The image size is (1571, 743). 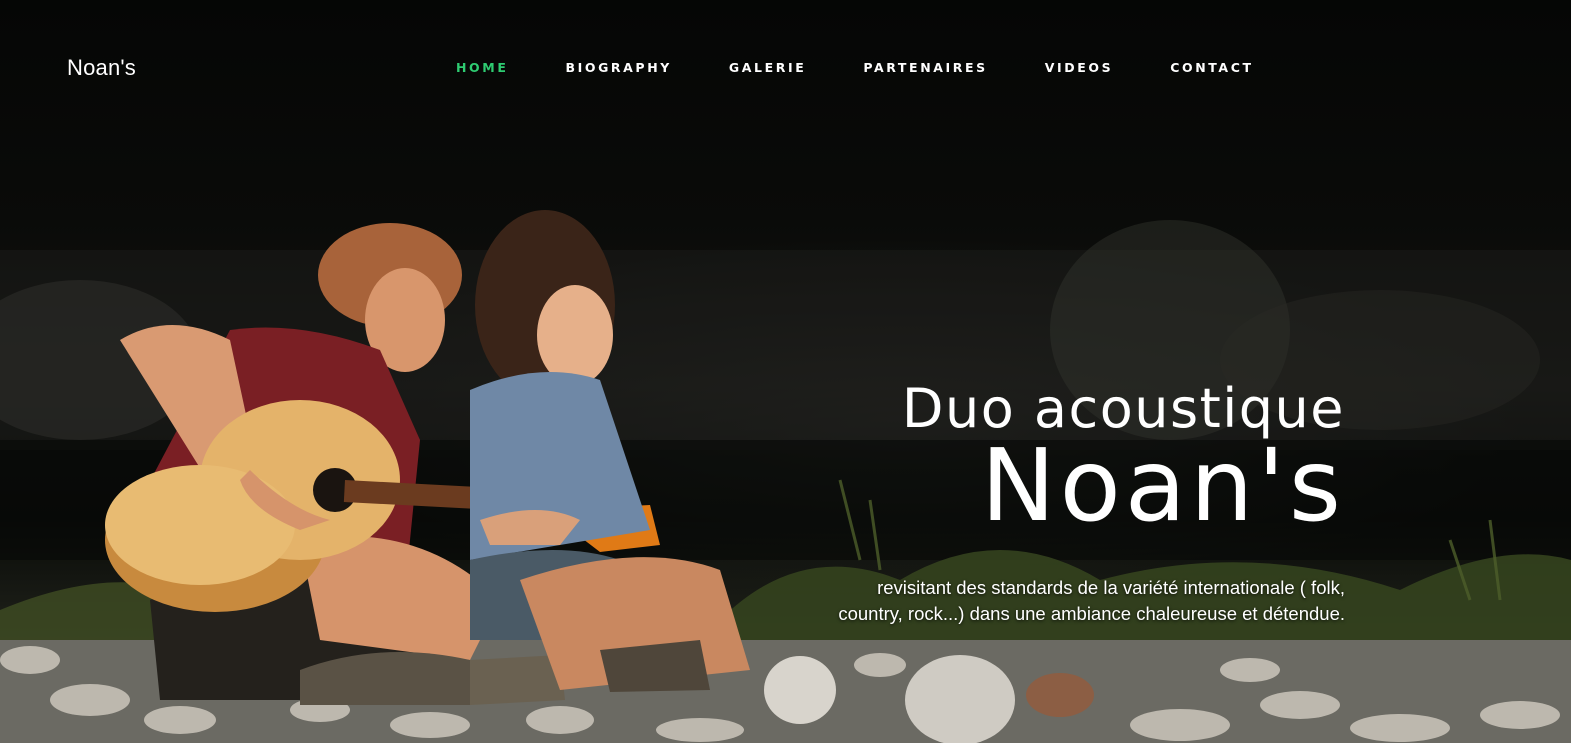 I want to click on nav-item-contact: CONTACT, so click(x=1211, y=67).